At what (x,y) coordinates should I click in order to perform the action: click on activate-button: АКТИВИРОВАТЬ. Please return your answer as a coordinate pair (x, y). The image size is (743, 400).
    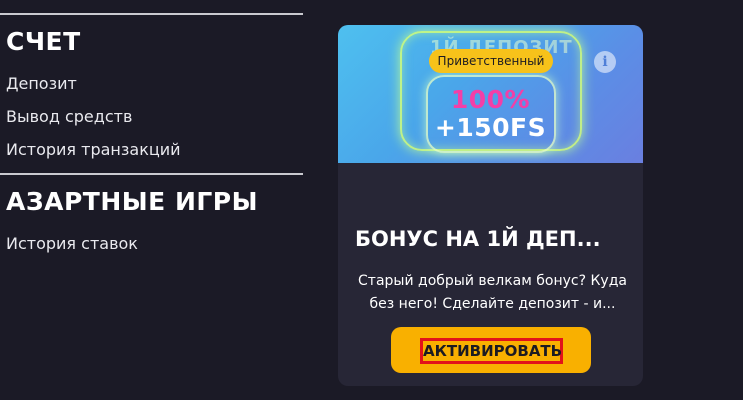
    Looking at the image, I should click on (491, 350).